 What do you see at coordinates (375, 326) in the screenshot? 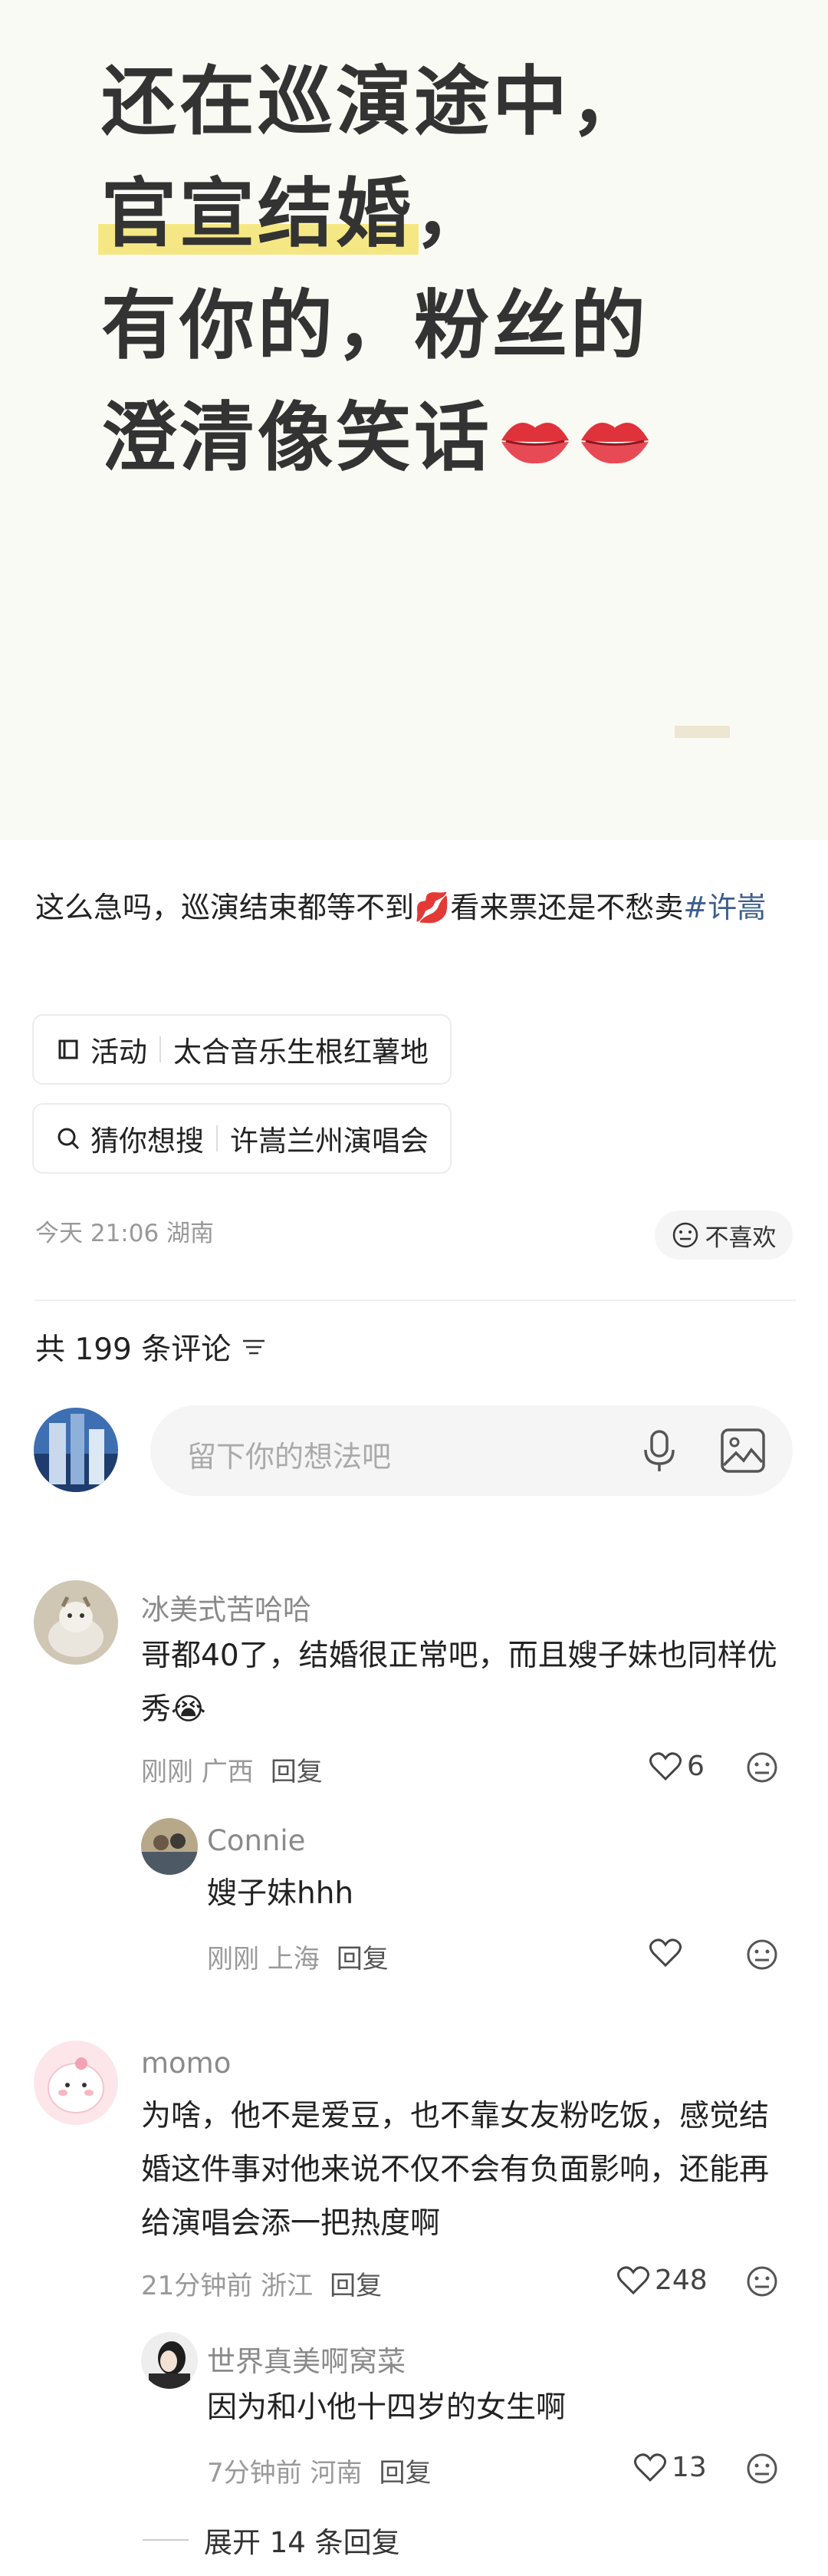
I see `hero-line-3: 有你的，粉丝的` at bounding box center [375, 326].